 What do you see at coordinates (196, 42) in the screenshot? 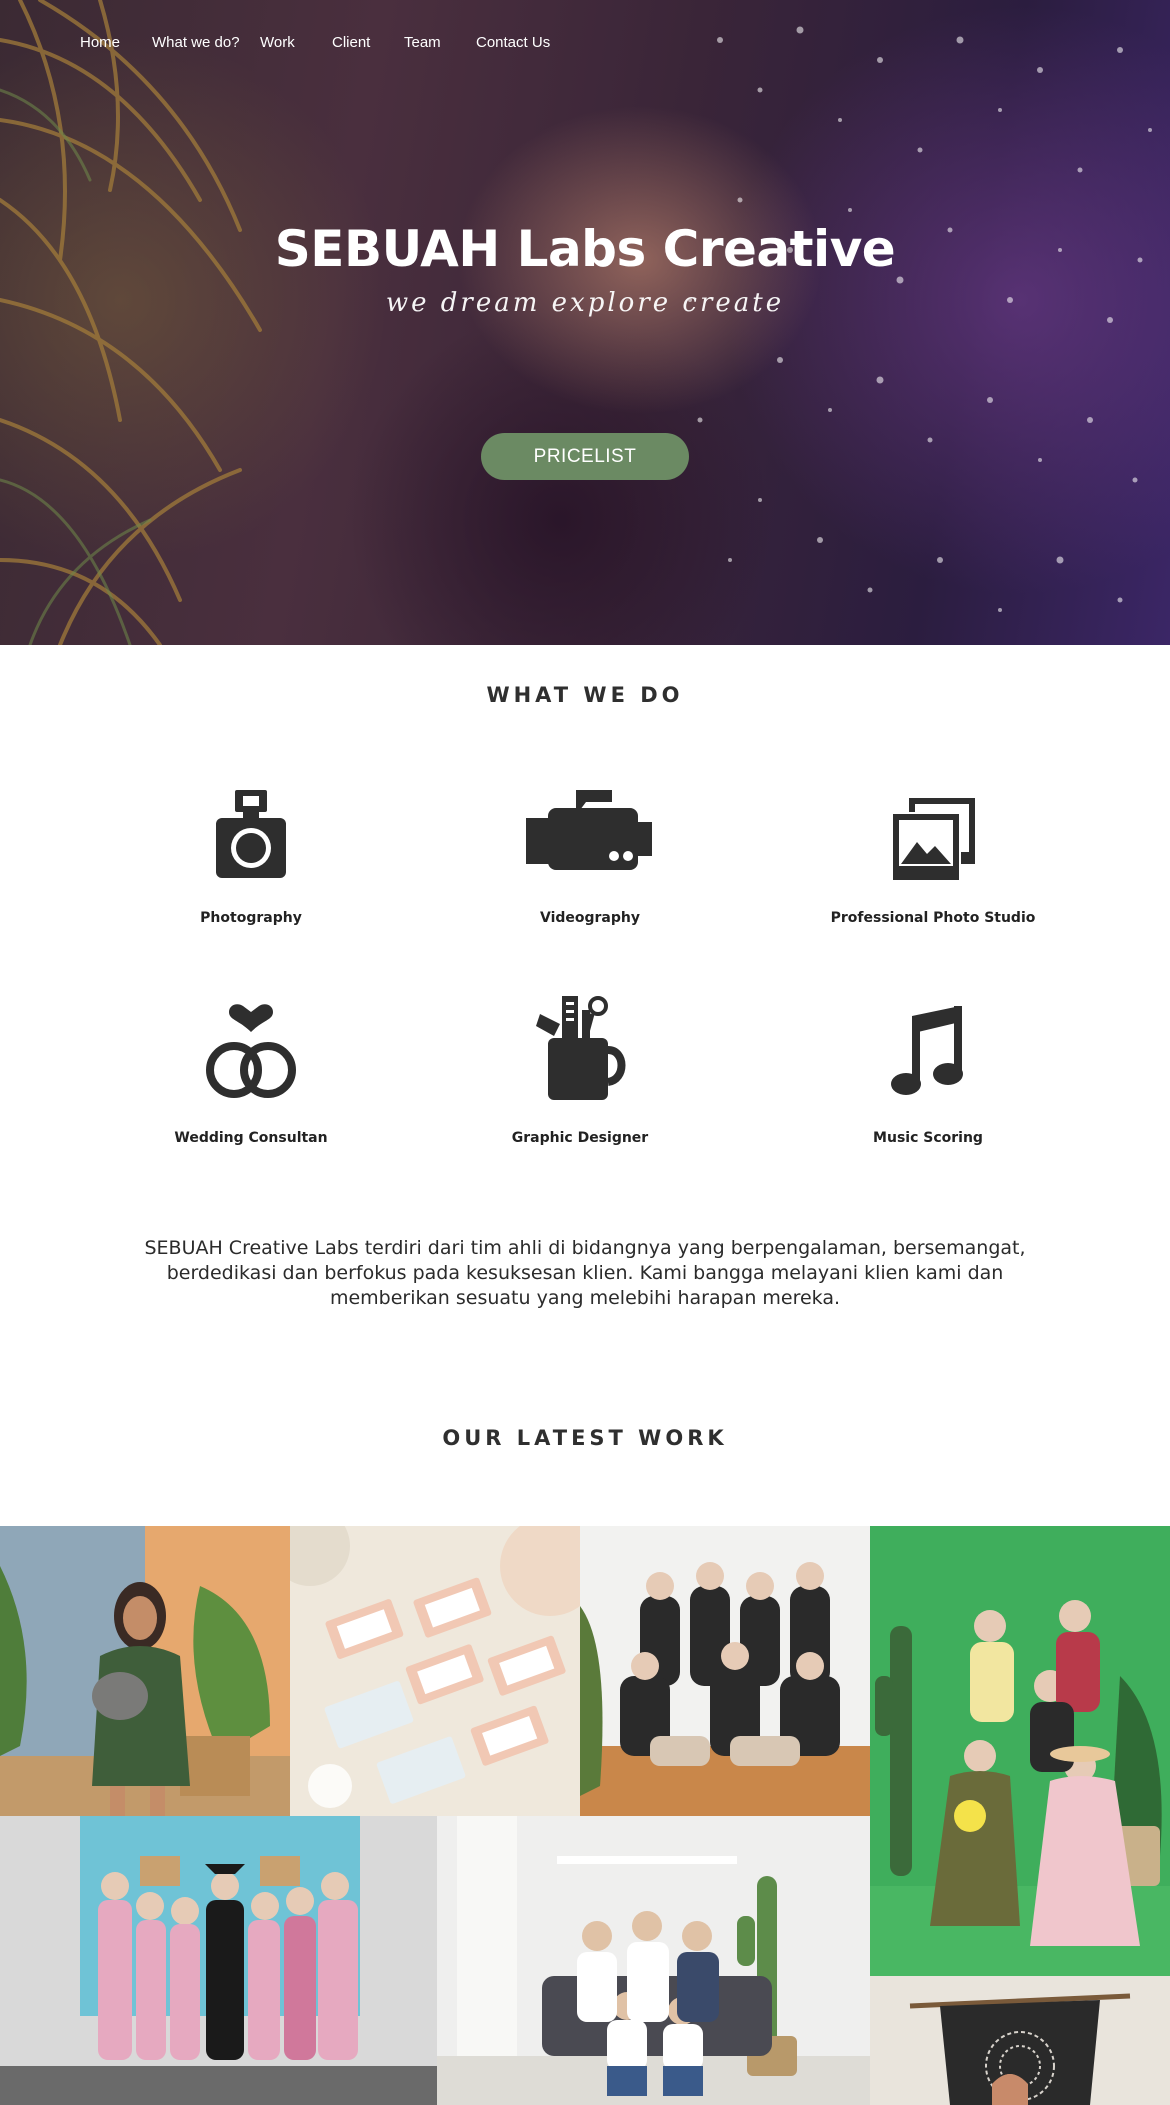
I see `nav-what-we-do-link: What we do?` at bounding box center [196, 42].